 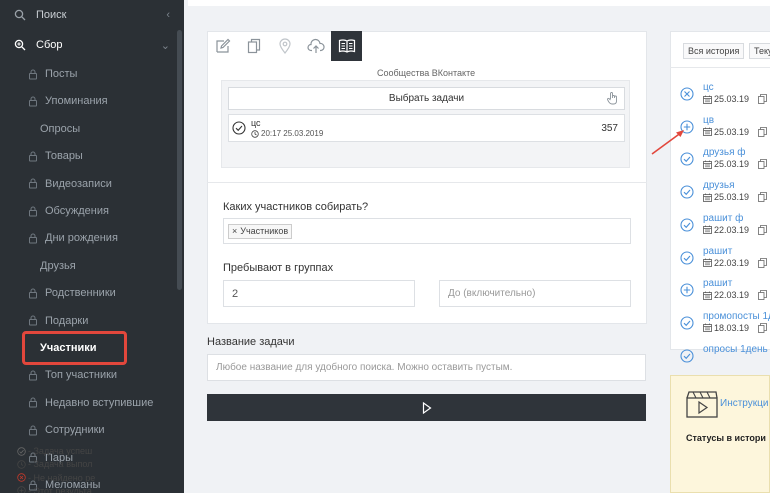 I want to click on history-item-name: рашит ф, so click(x=723, y=218).